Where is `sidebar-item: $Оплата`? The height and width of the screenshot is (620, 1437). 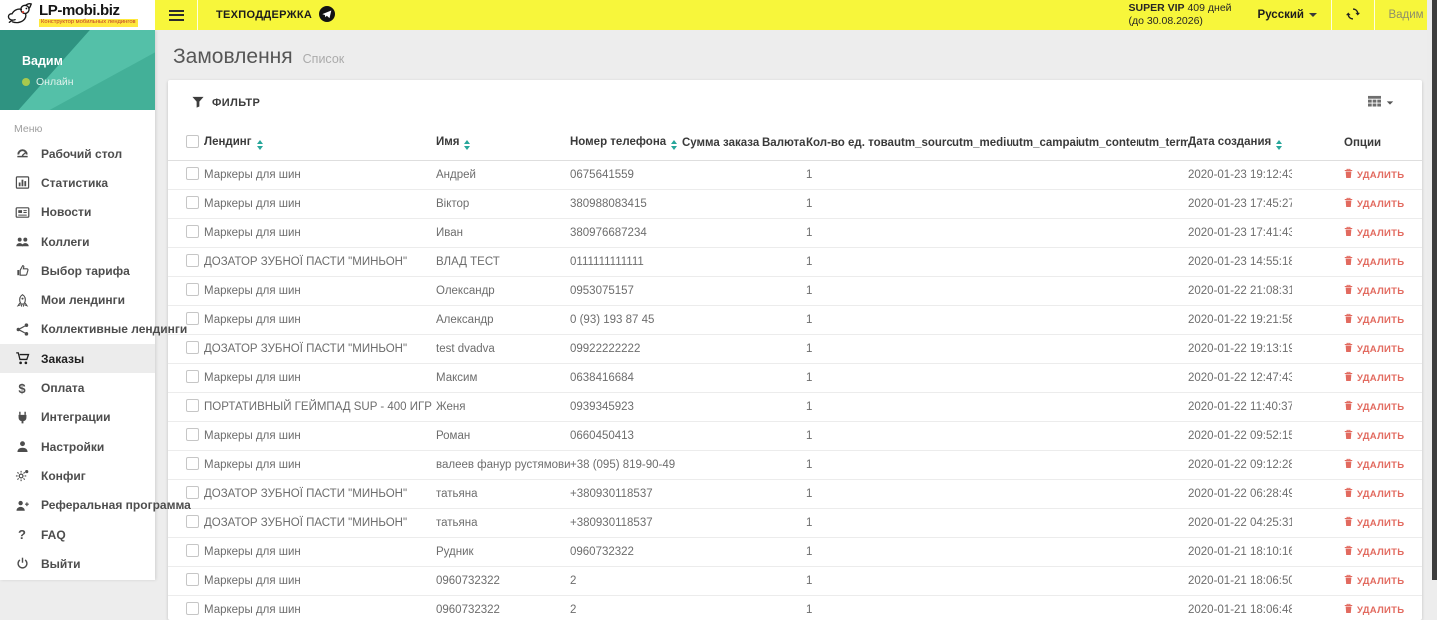
sidebar-item: $Оплата is located at coordinates (77, 387).